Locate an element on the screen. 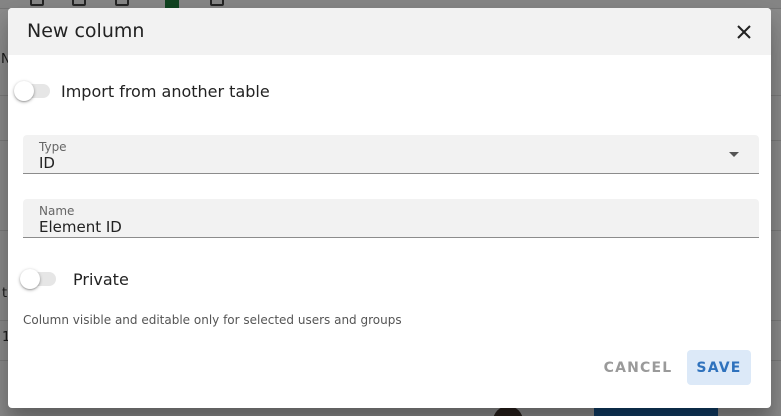 This screenshot has height=416, width=781. import-toggle-row: Import from another table is located at coordinates (142, 91).